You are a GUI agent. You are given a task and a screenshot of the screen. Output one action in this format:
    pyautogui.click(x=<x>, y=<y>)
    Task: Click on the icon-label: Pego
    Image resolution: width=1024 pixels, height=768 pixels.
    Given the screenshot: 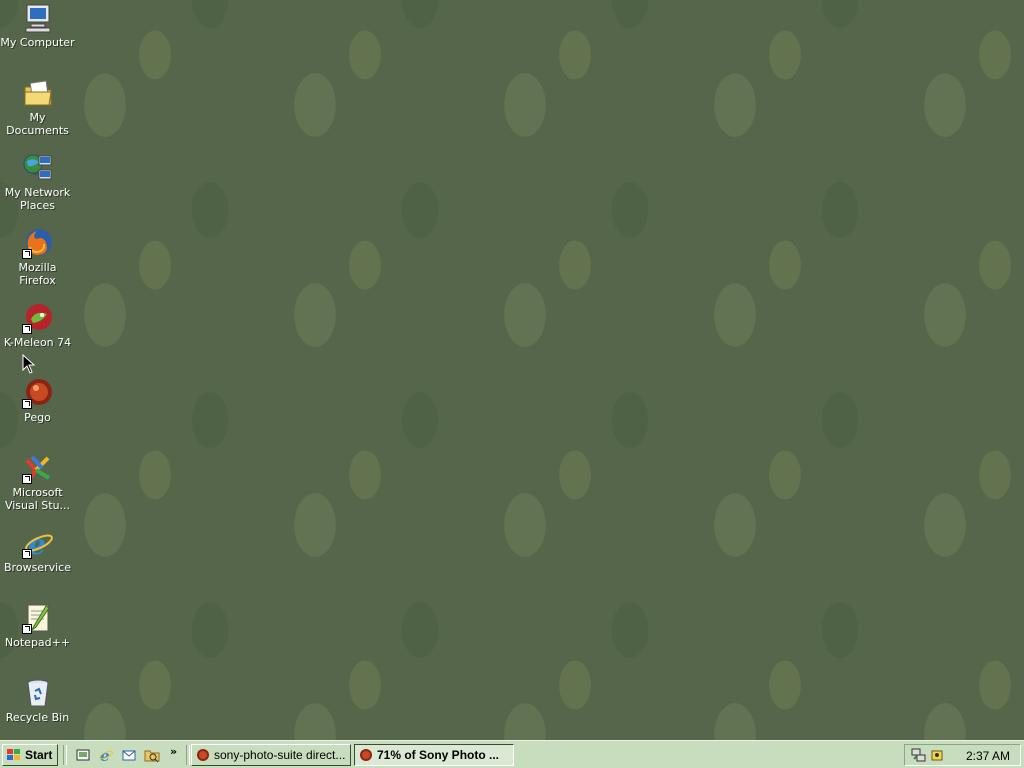 What is the action you would take?
    pyautogui.click(x=37, y=417)
    